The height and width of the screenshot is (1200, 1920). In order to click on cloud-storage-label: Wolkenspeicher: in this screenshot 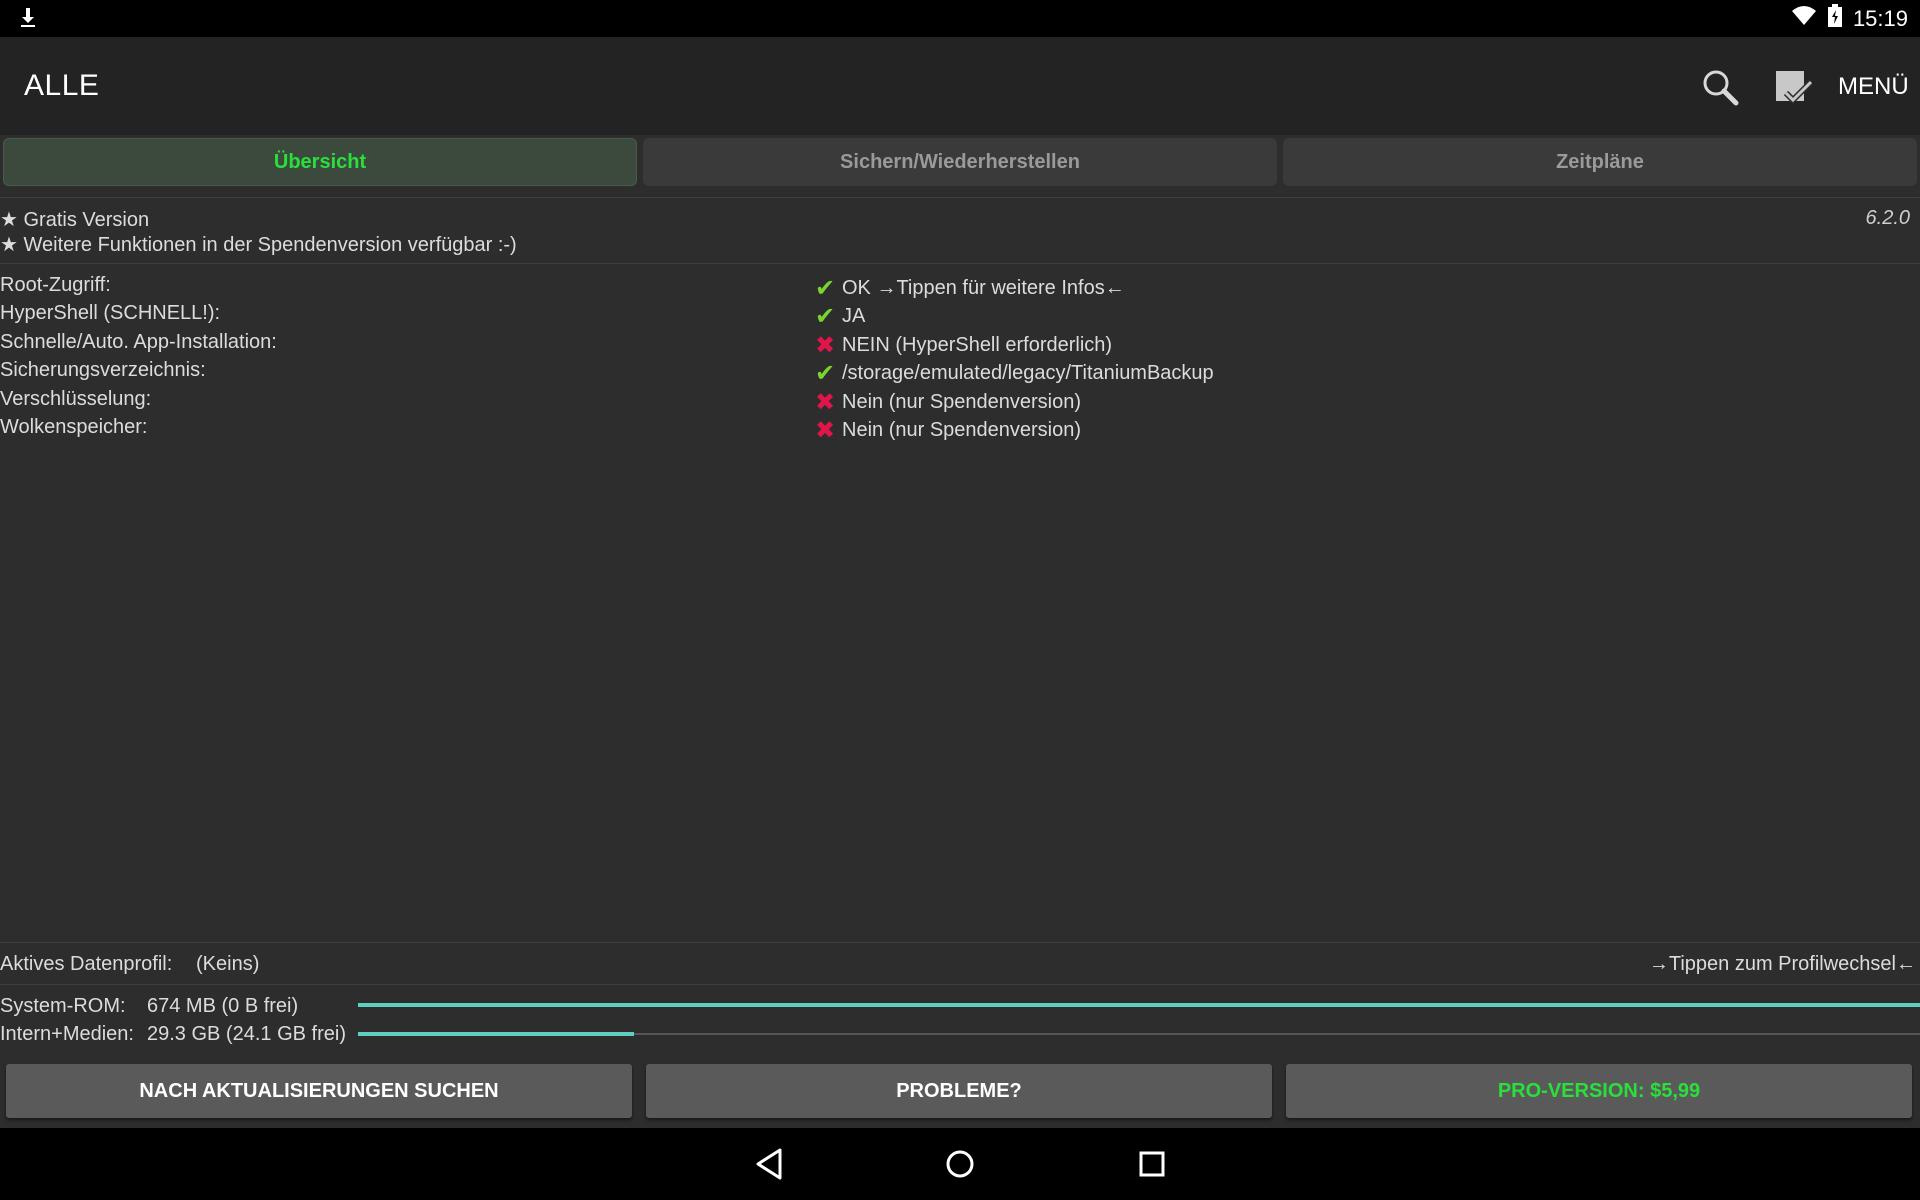, I will do `click(74, 427)`.